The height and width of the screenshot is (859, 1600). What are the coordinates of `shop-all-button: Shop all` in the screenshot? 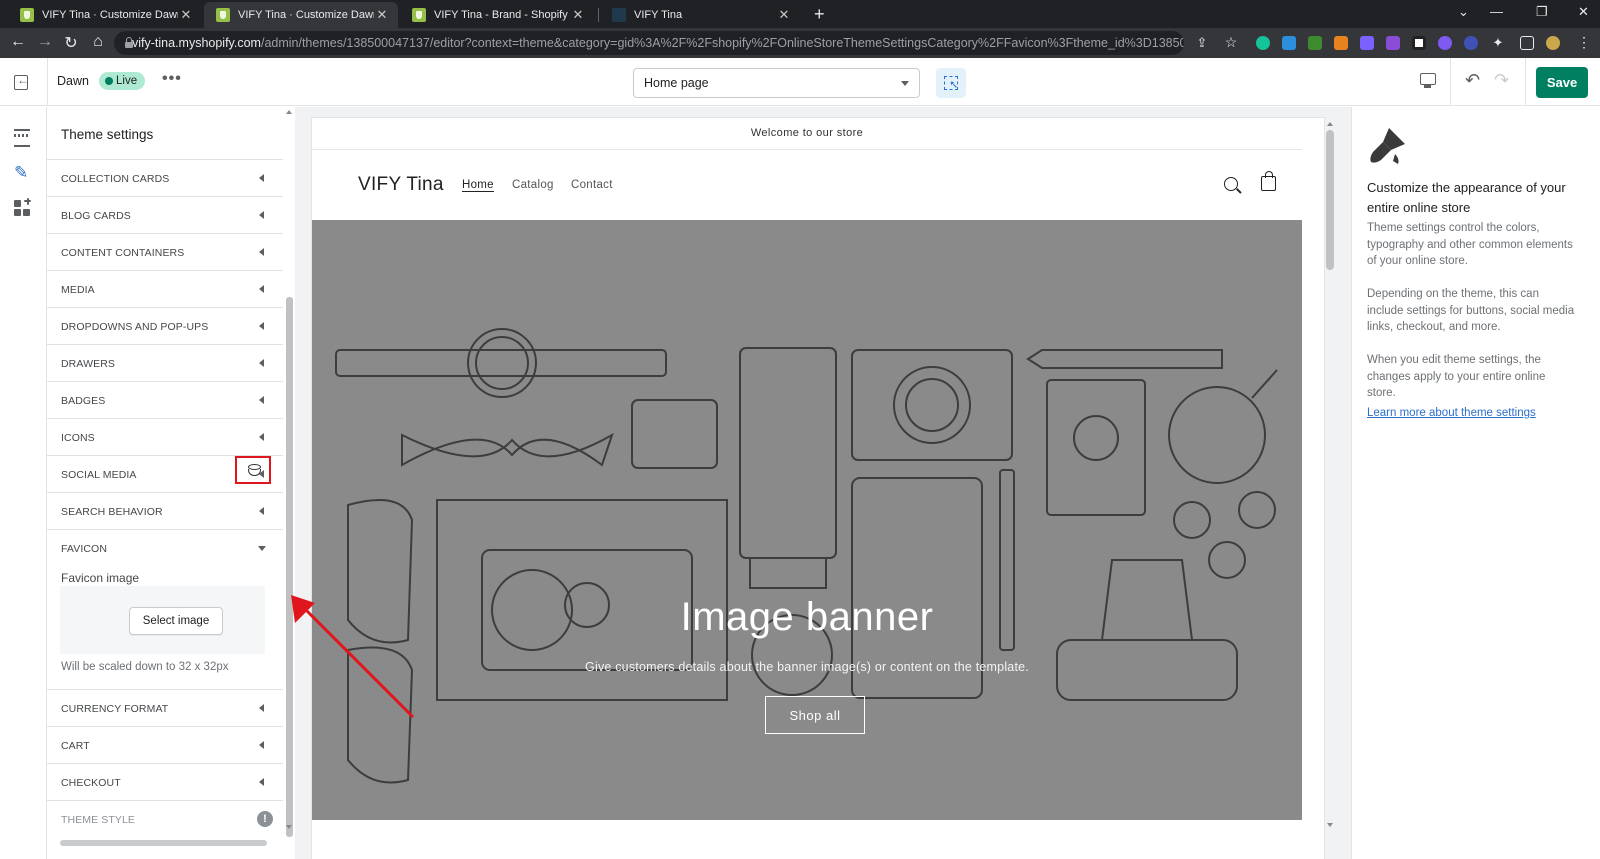 It's located at (815, 715).